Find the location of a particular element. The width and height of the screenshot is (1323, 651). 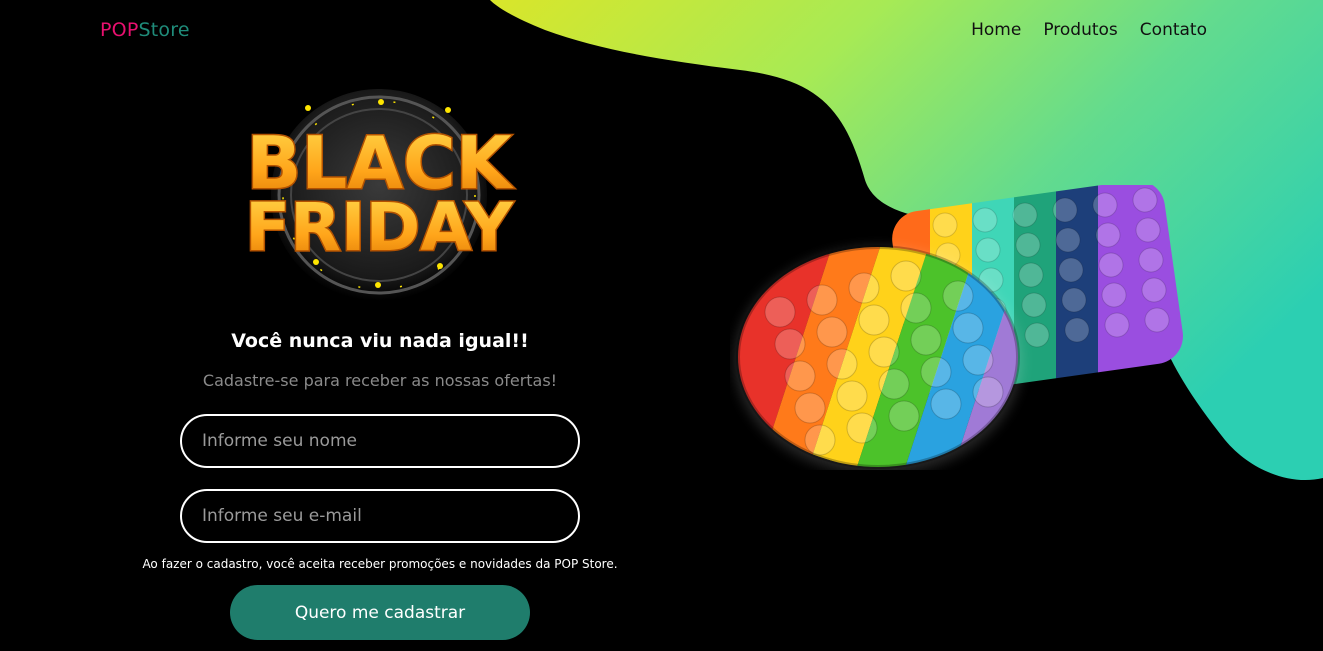

hero-headline: Você nunca viu nada igual!! is located at coordinates (380, 341).